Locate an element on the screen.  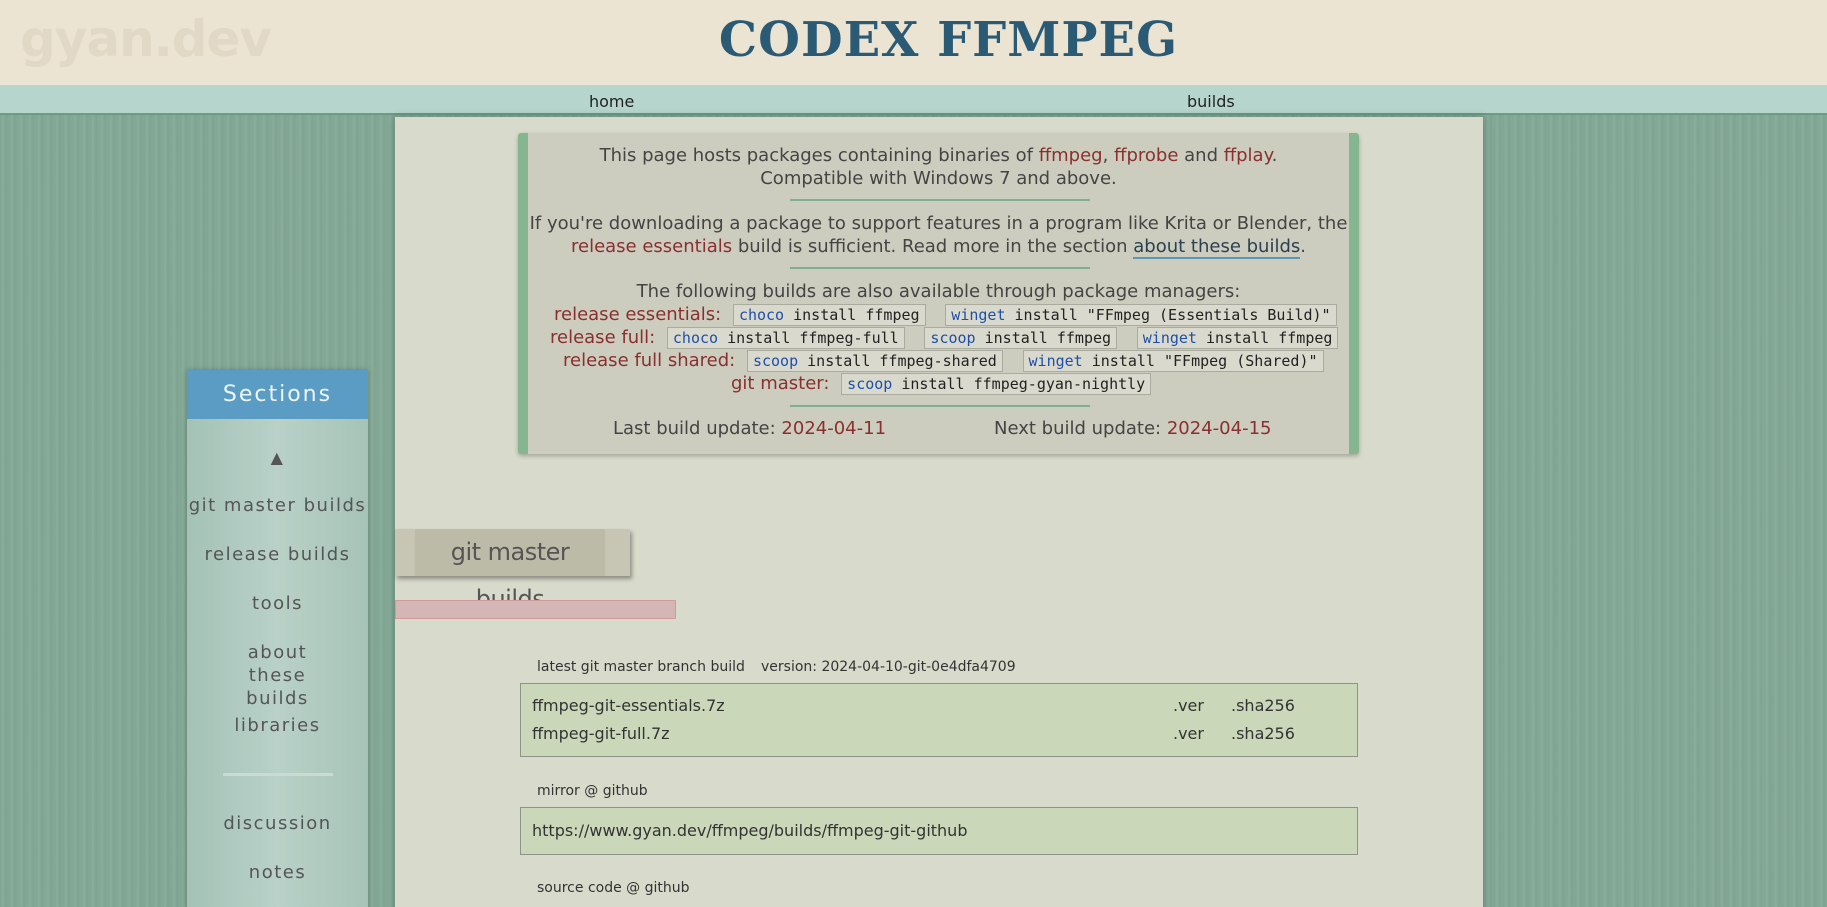
next-build-date: 2024-04-15 is located at coordinates (1219, 428).